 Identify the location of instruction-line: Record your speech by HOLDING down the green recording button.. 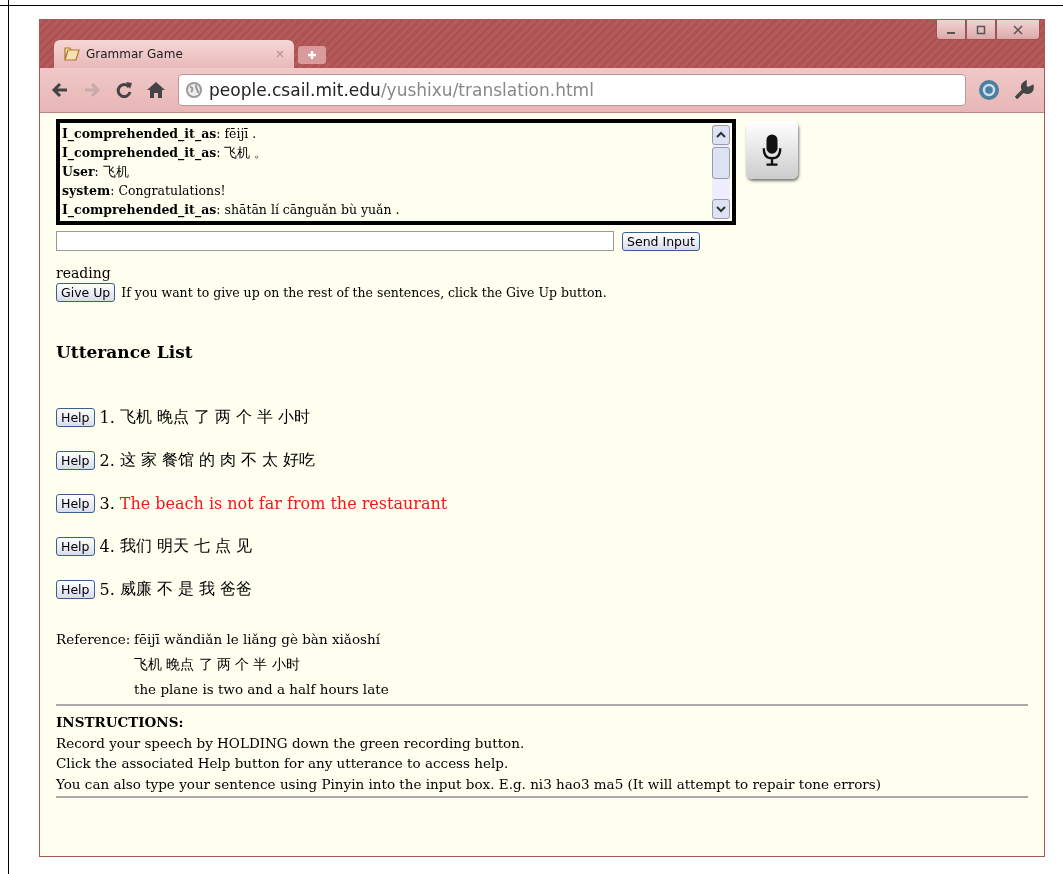
(291, 743).